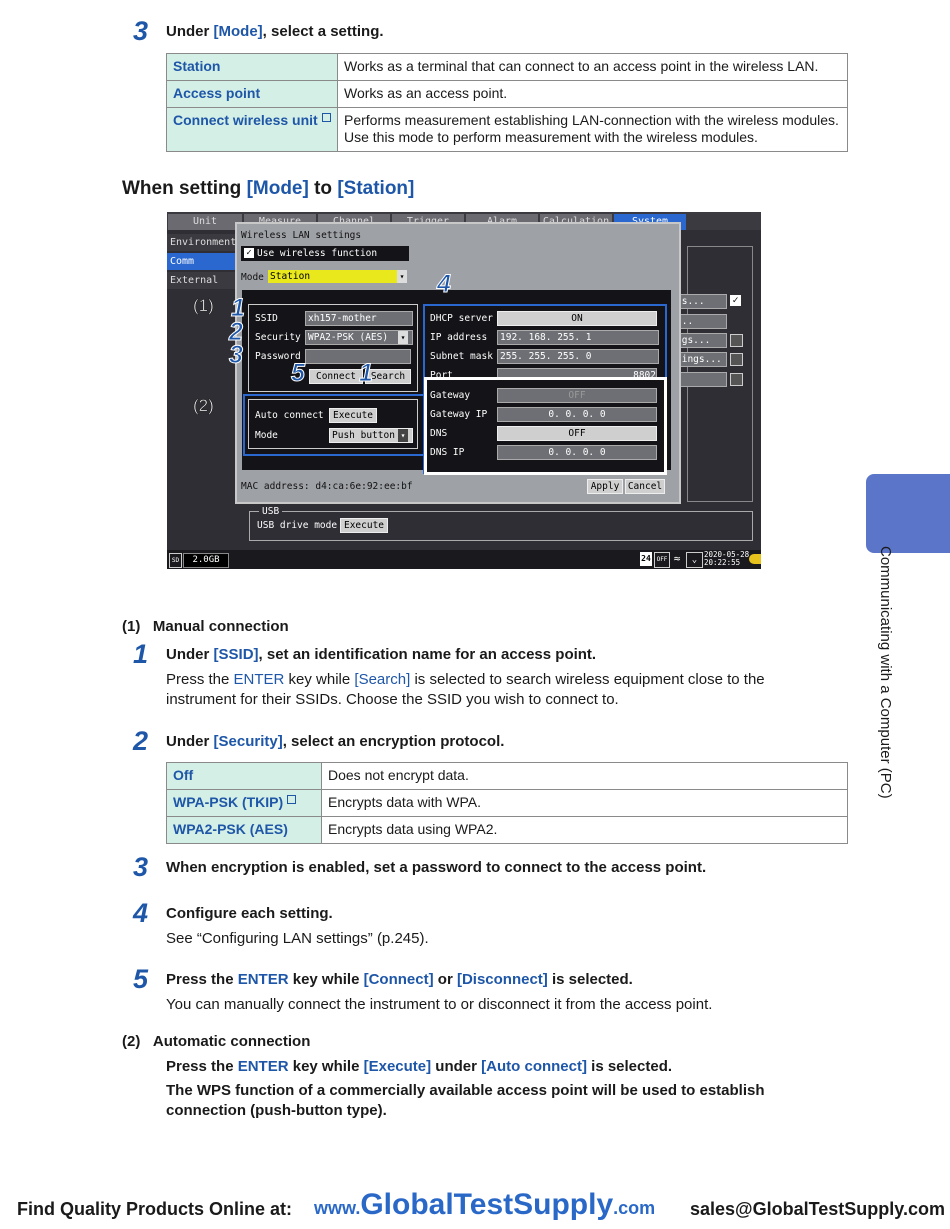 Image resolution: width=950 pixels, height=1229 pixels. I want to click on ssid-label: SSID, so click(266, 318).